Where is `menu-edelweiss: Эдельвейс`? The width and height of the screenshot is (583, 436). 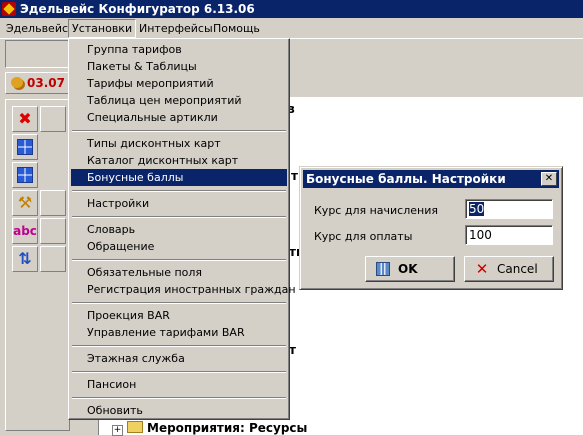
menu-edelweiss: Эдельвейс is located at coordinates (37, 28).